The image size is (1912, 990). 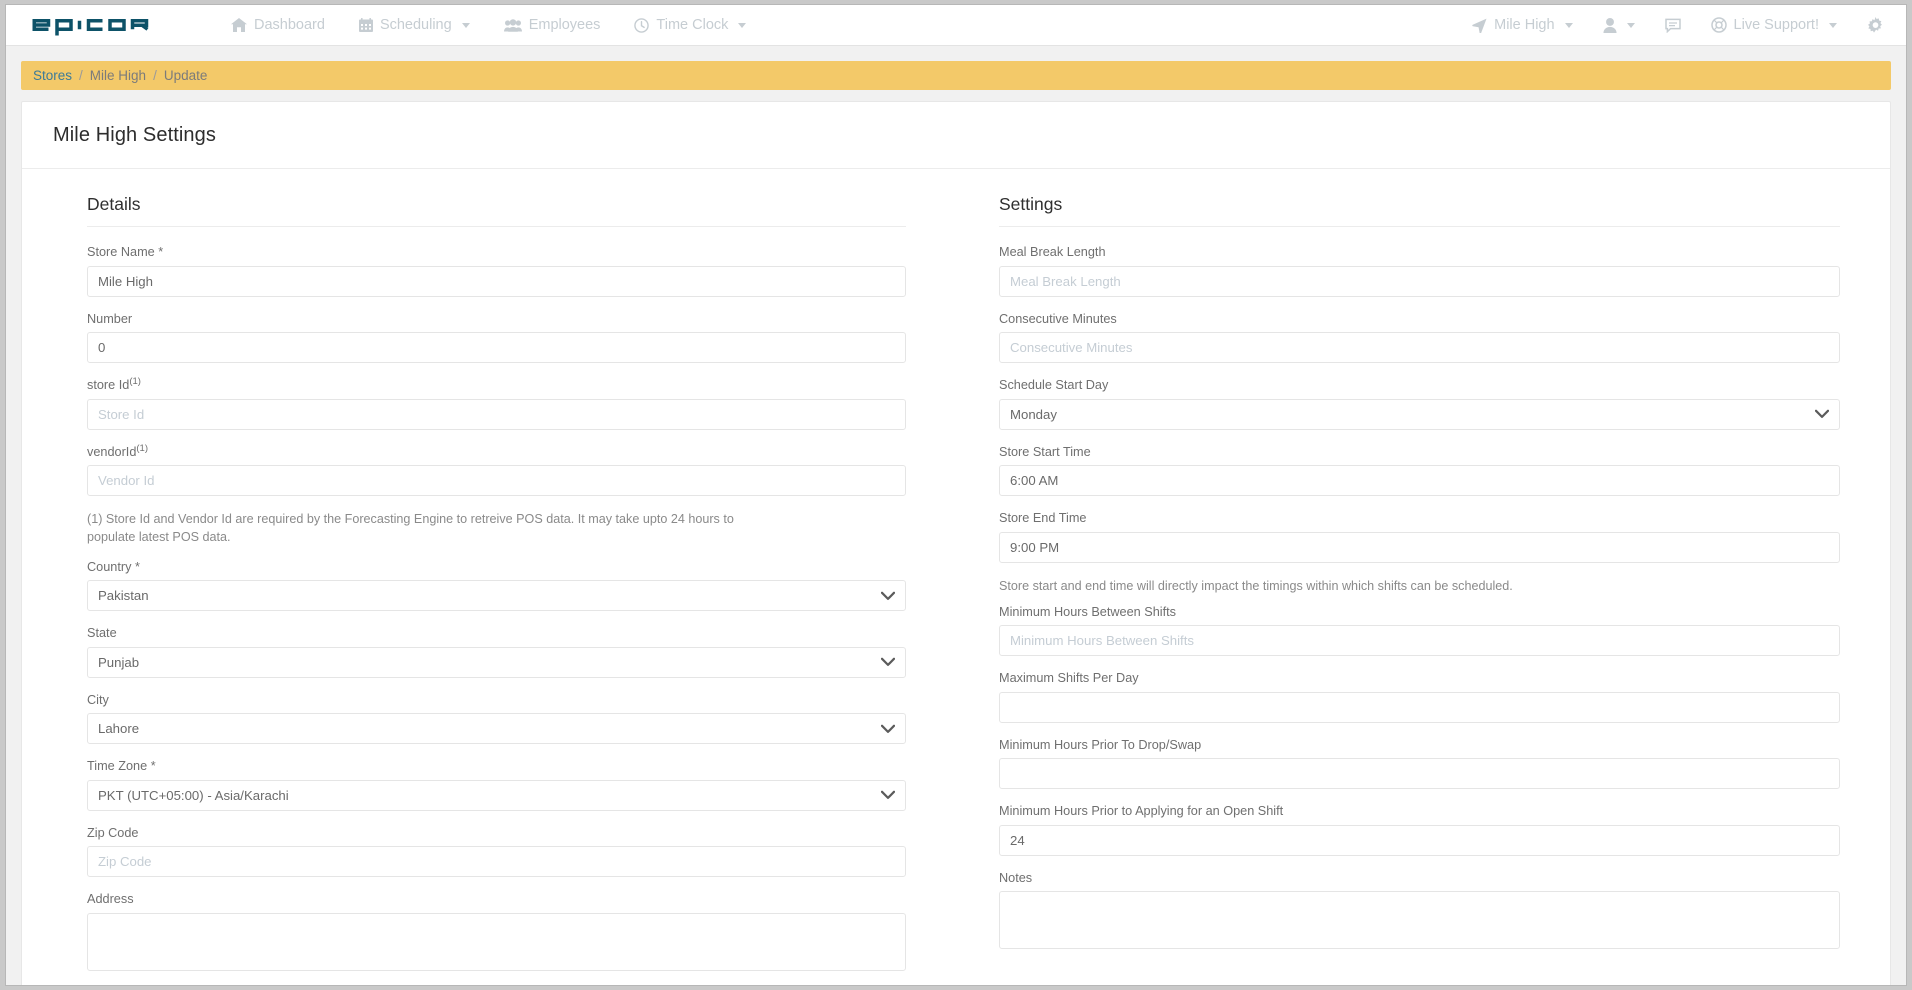 I want to click on field-zip-code: Zip Code, so click(x=496, y=851).